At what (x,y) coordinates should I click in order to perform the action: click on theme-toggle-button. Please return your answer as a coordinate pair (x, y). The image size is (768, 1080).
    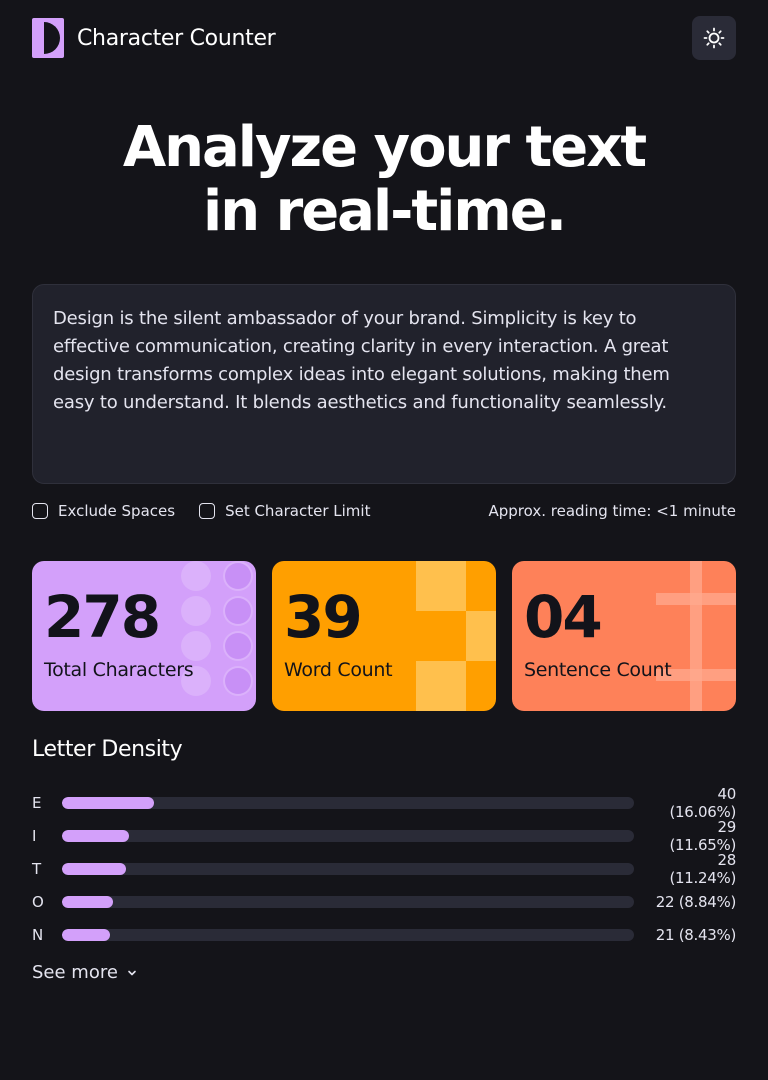
    Looking at the image, I should click on (714, 38).